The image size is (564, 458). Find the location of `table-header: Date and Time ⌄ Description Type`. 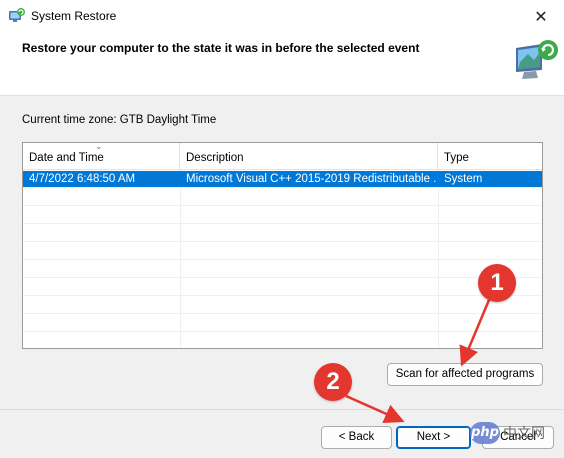

table-header: Date and Time ⌄ Description Type is located at coordinates (282, 156).